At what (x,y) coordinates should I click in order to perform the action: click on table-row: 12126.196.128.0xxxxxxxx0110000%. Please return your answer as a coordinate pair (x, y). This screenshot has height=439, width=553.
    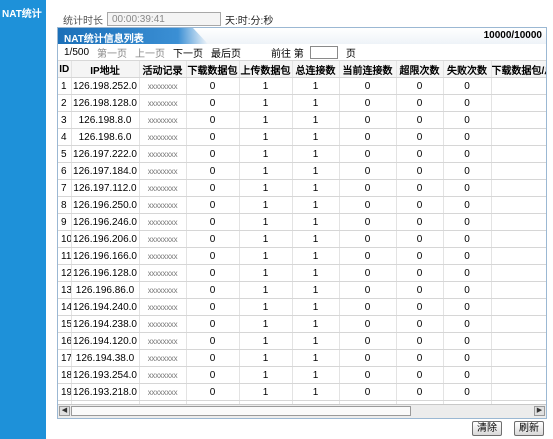
    Looking at the image, I should click on (302, 273).